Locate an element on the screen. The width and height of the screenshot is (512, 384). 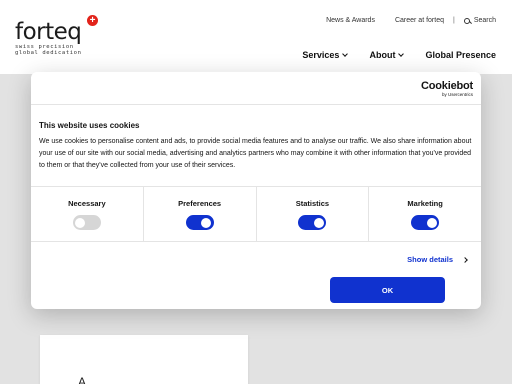
dialog-title: This website uses cookies is located at coordinates (89, 125).